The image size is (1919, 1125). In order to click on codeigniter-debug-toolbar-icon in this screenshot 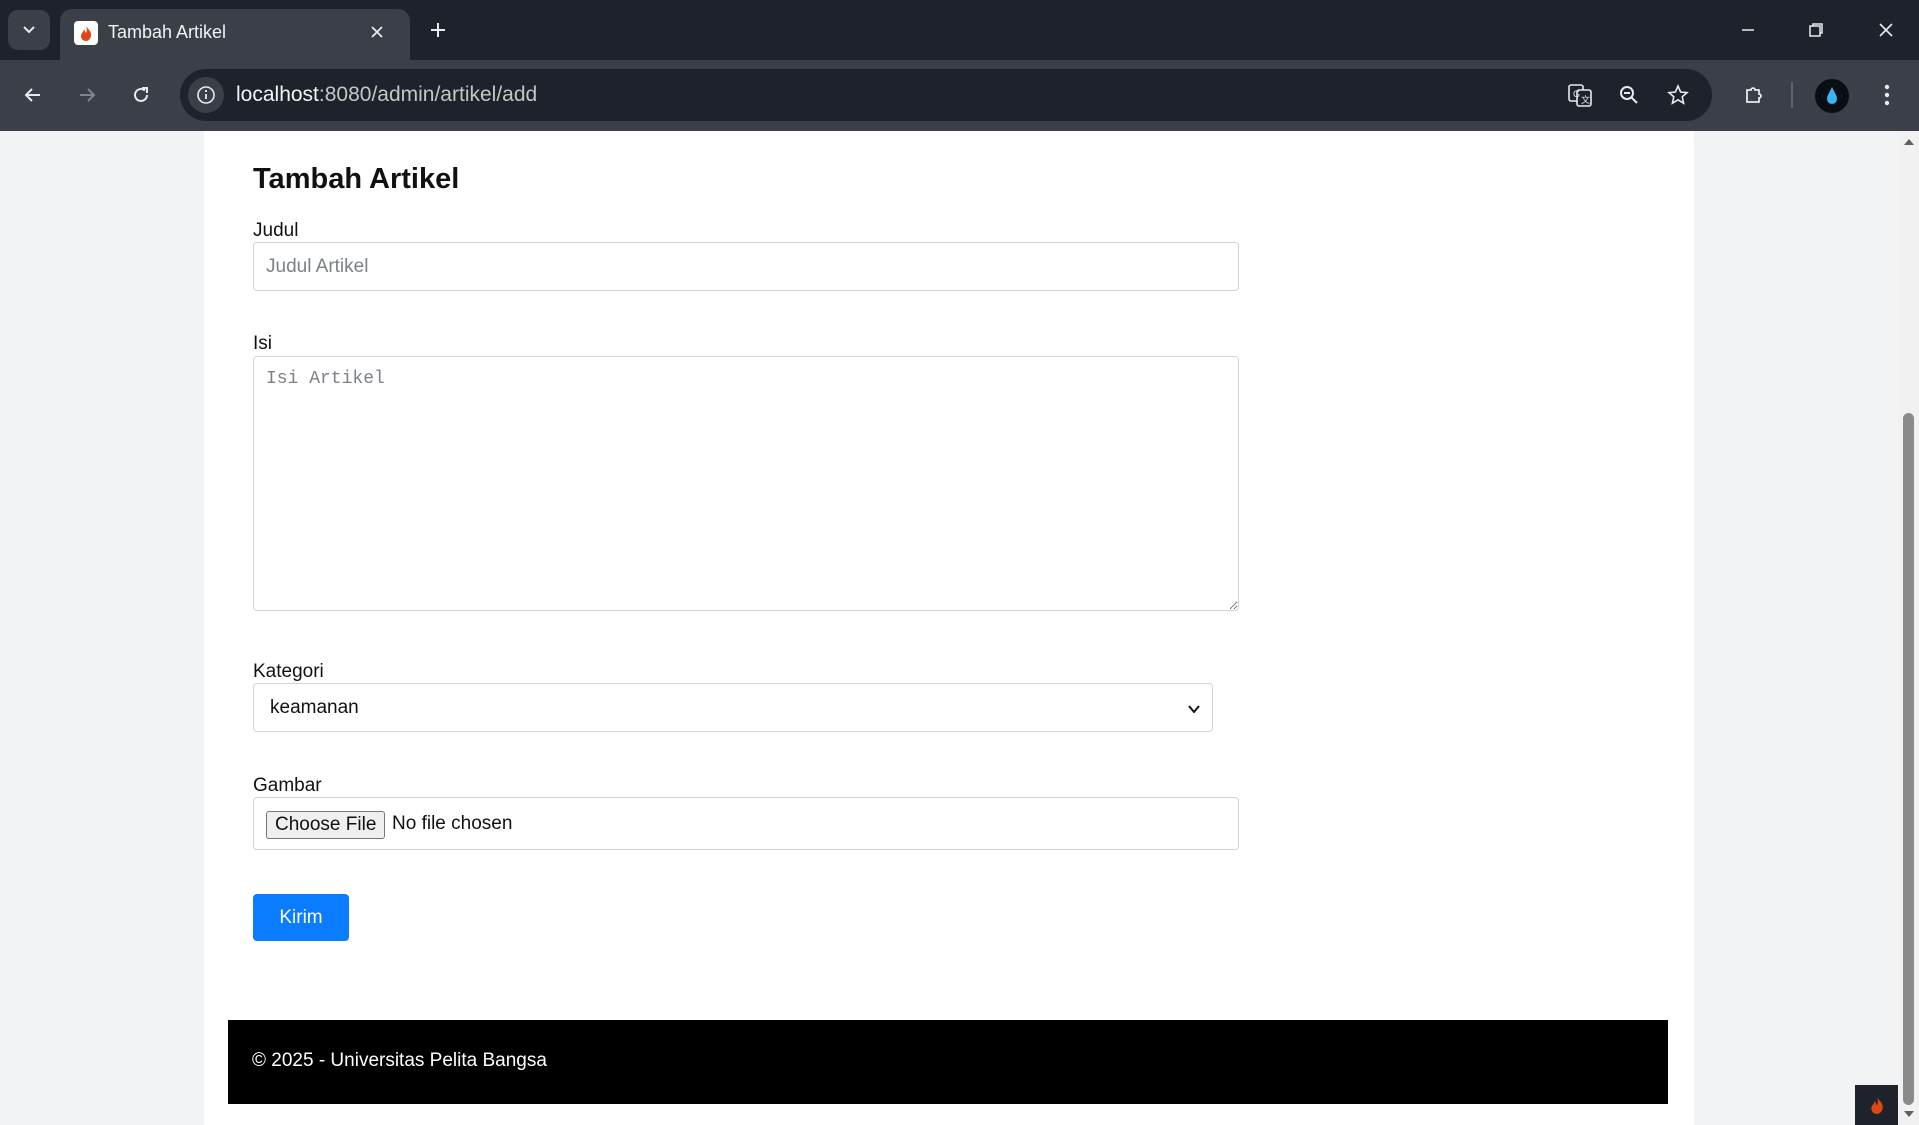, I will do `click(1876, 1105)`.